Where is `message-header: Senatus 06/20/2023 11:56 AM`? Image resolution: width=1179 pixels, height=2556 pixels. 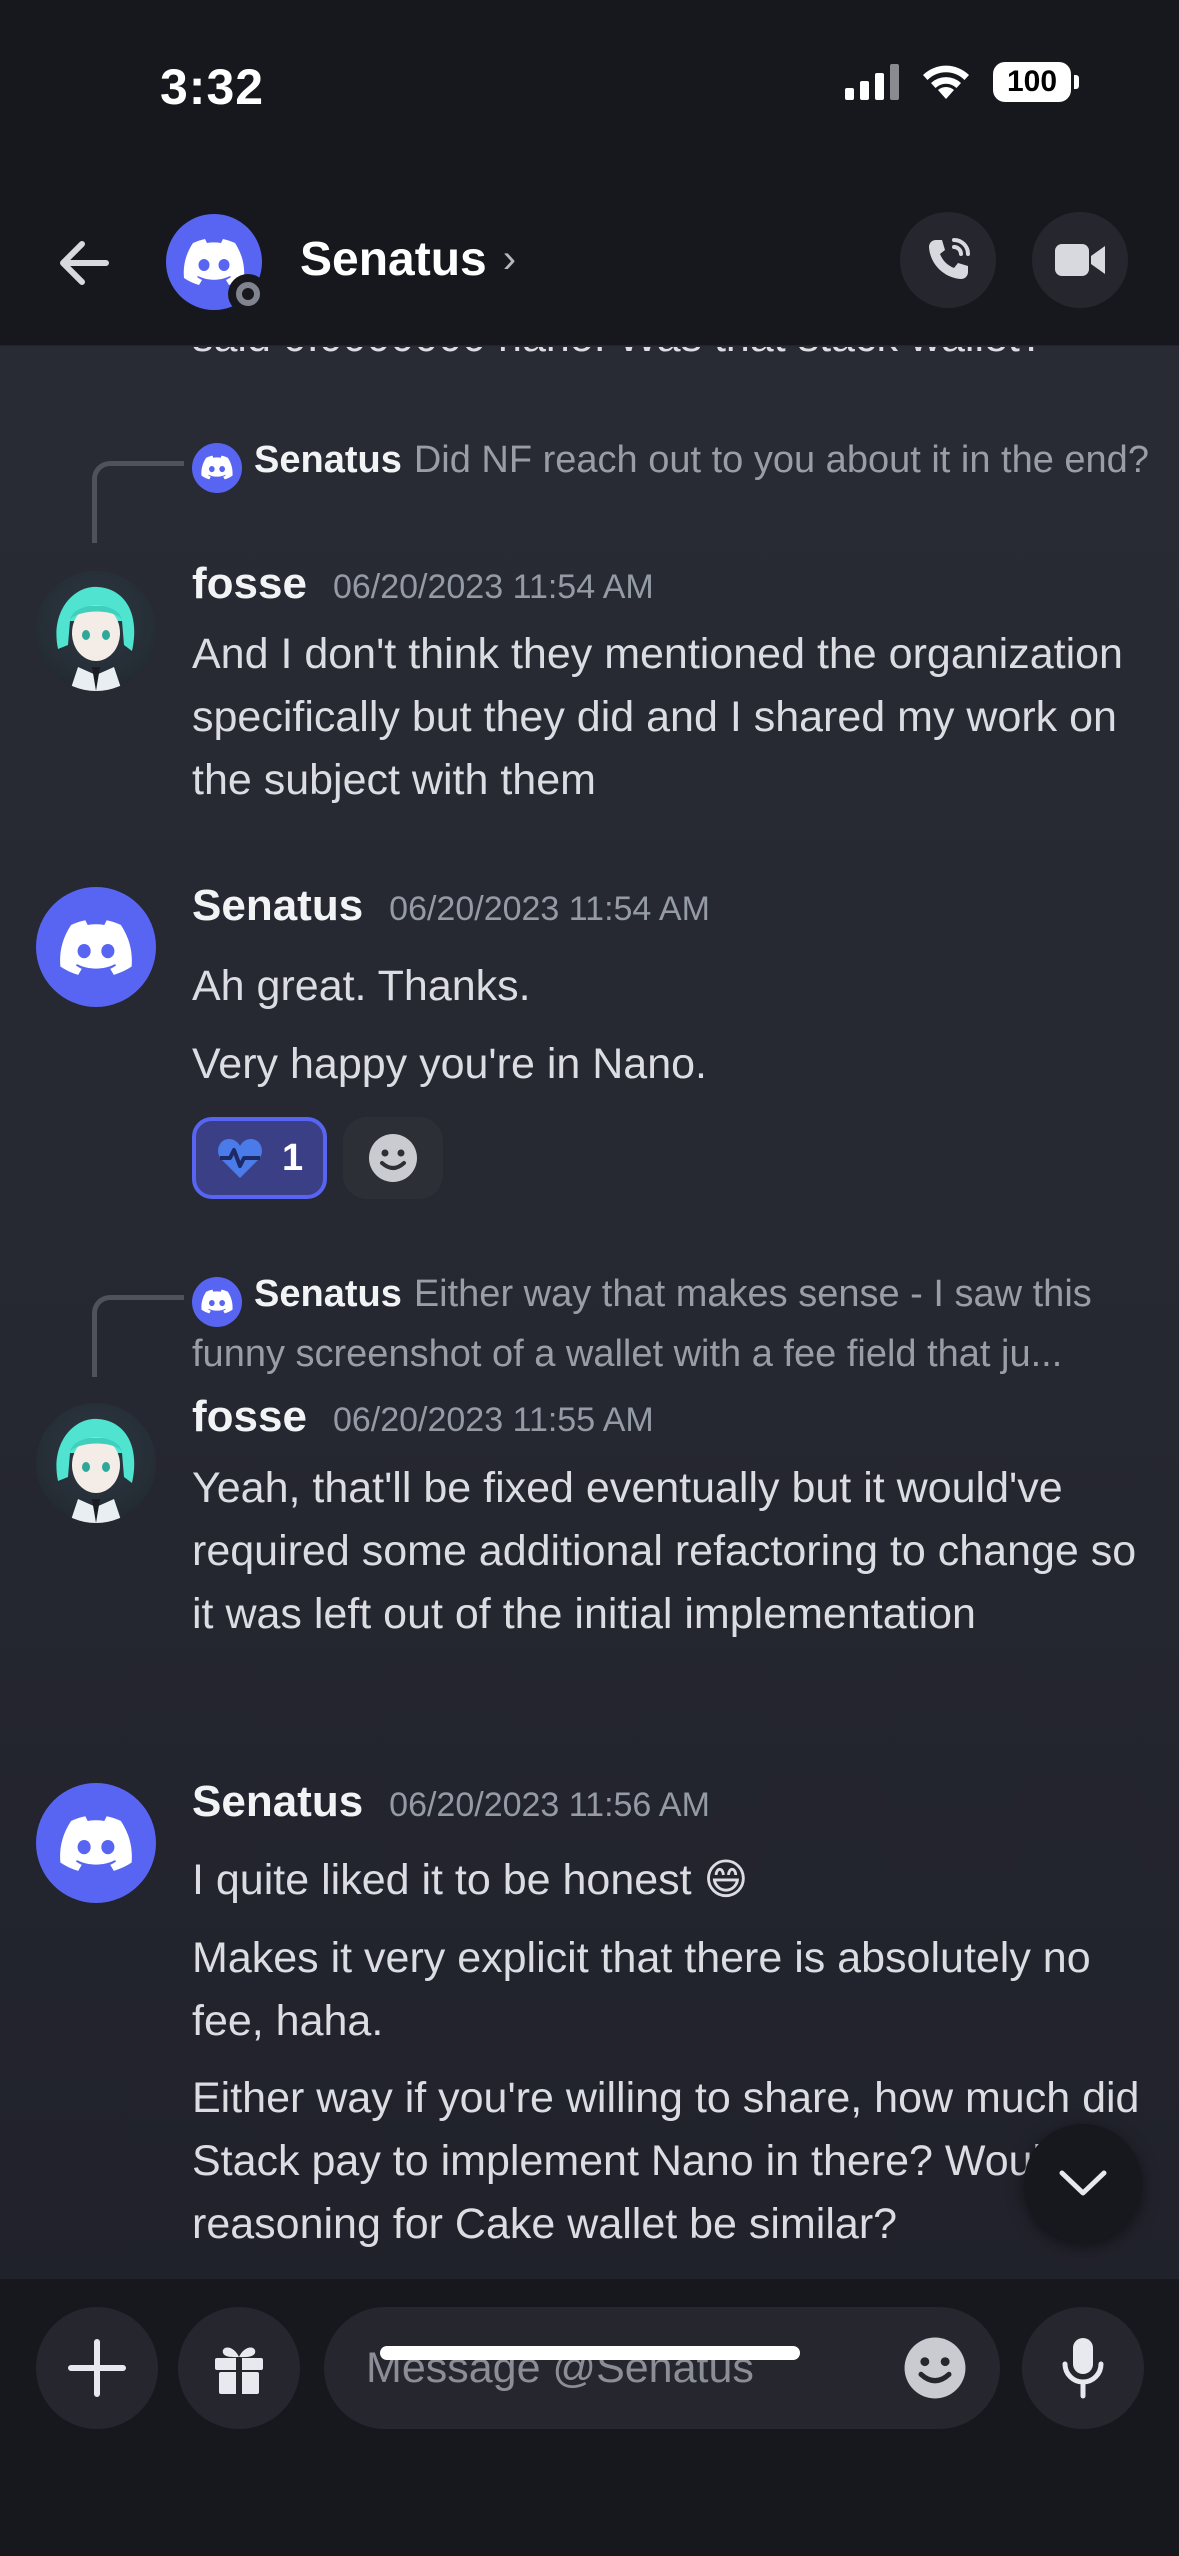
message-header: Senatus 06/20/2023 11:56 AM is located at coordinates (451, 1802).